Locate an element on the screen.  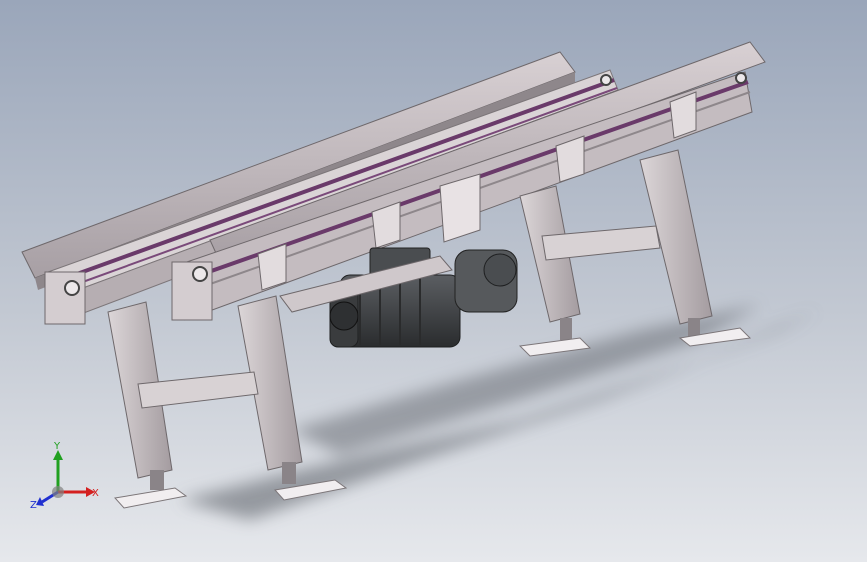
x-axis-label: X is located at coordinates (95, 493).